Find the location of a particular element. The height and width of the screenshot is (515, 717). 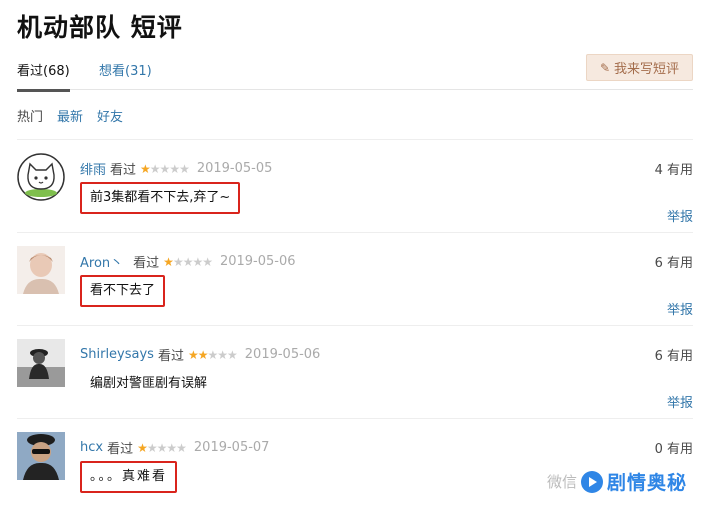

username-link: hcx is located at coordinates (91, 447).